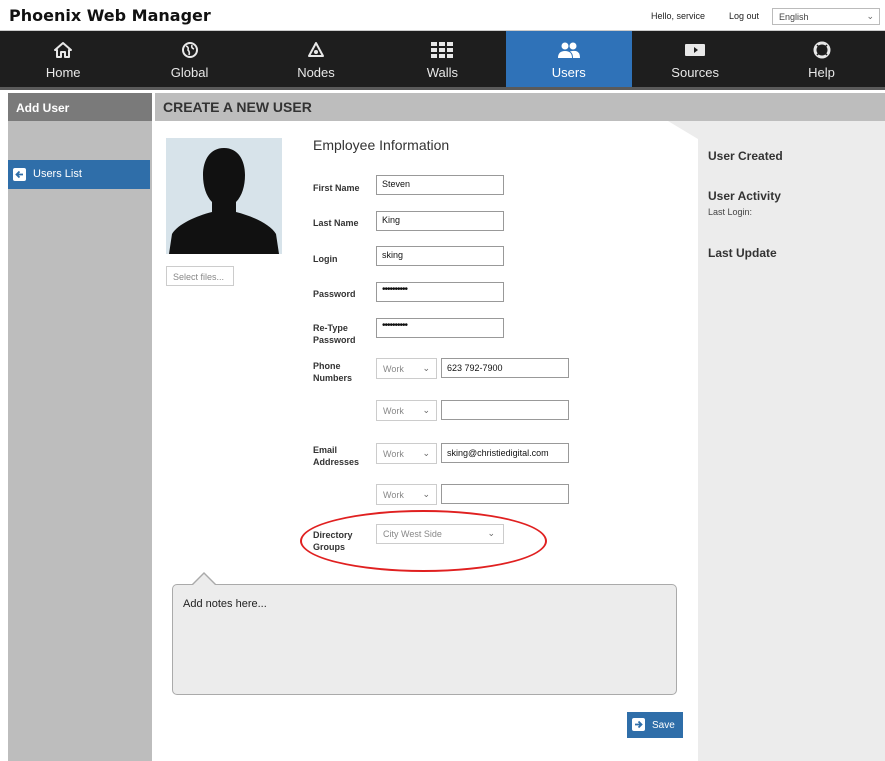 The width and height of the screenshot is (885, 761). I want to click on nav-label: Global, so click(189, 72).